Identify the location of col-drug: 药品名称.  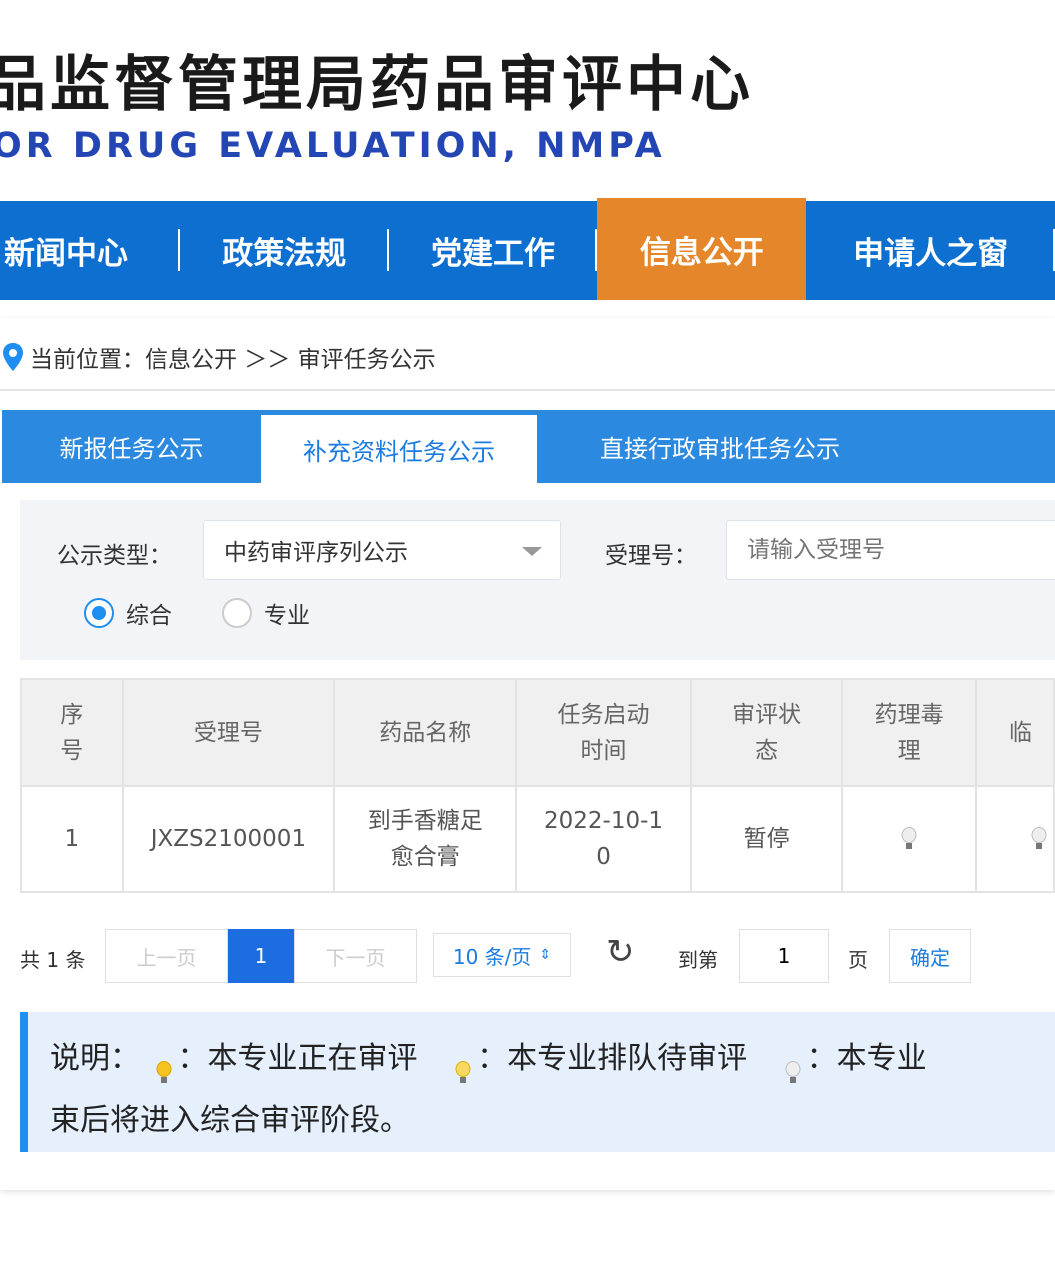
(425, 732).